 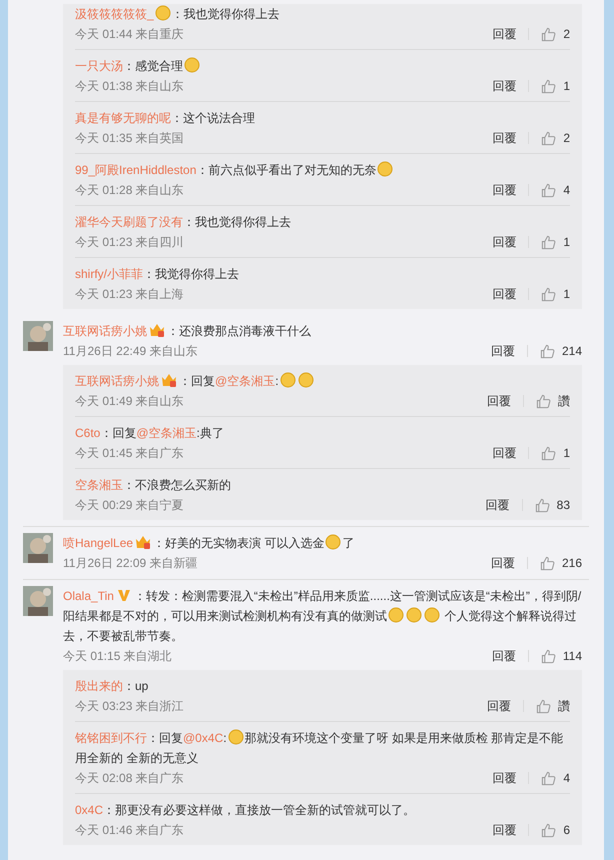 What do you see at coordinates (130, 563) in the screenshot?
I see `timestamp: 11月26日 22:09 来自新疆` at bounding box center [130, 563].